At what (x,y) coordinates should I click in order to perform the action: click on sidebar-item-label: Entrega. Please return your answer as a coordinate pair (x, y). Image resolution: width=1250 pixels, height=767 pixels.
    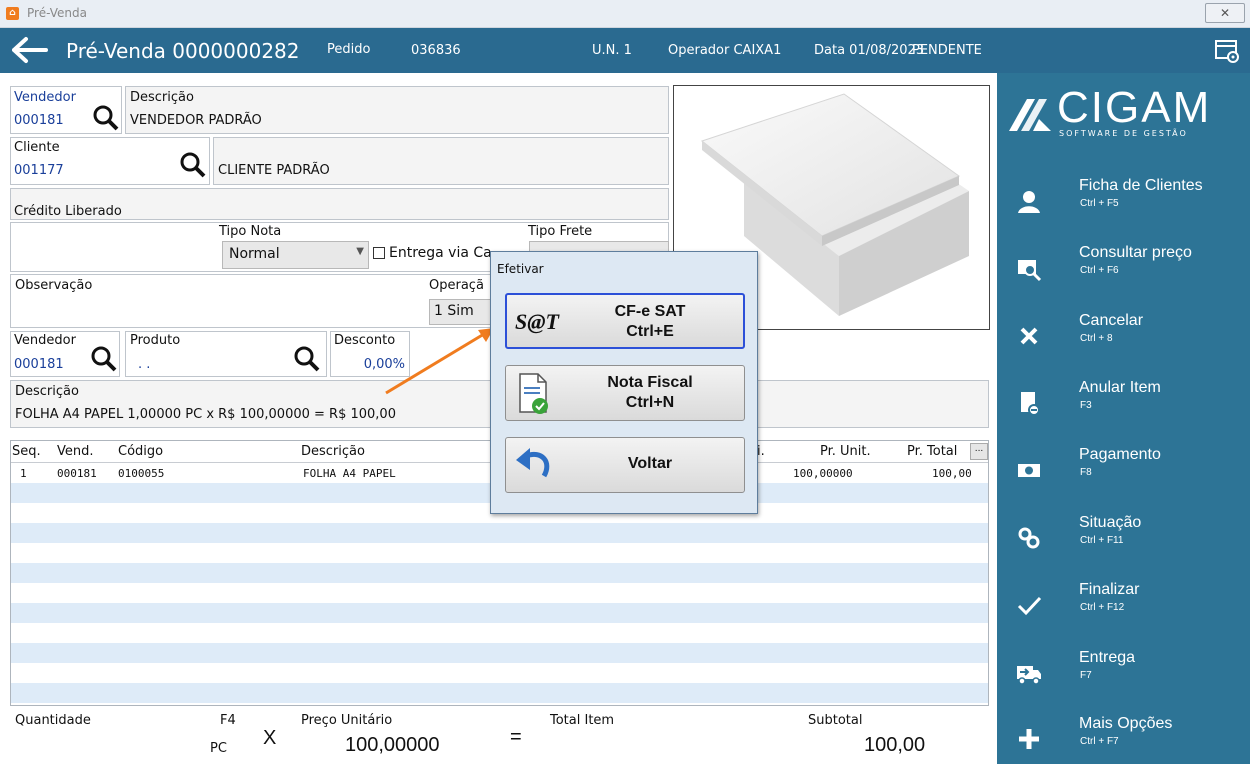
    Looking at the image, I should click on (1107, 657).